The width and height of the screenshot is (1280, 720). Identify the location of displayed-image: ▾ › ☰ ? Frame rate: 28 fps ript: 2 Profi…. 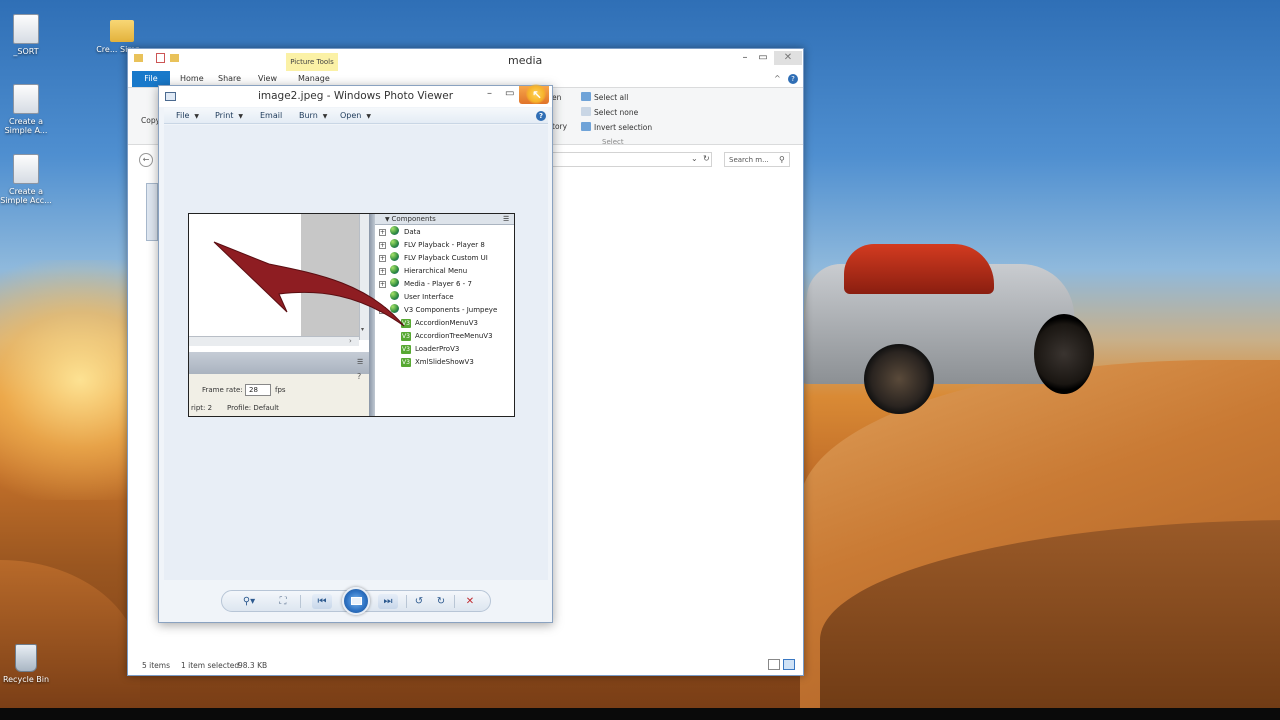
(351, 315).